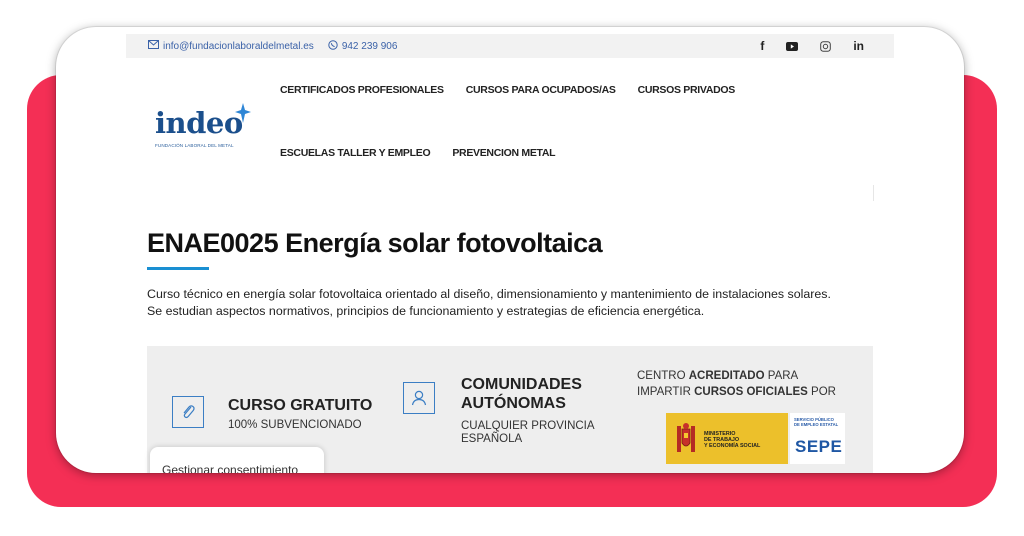 This screenshot has height=536, width=1024. I want to click on social-links: f in, so click(812, 46).